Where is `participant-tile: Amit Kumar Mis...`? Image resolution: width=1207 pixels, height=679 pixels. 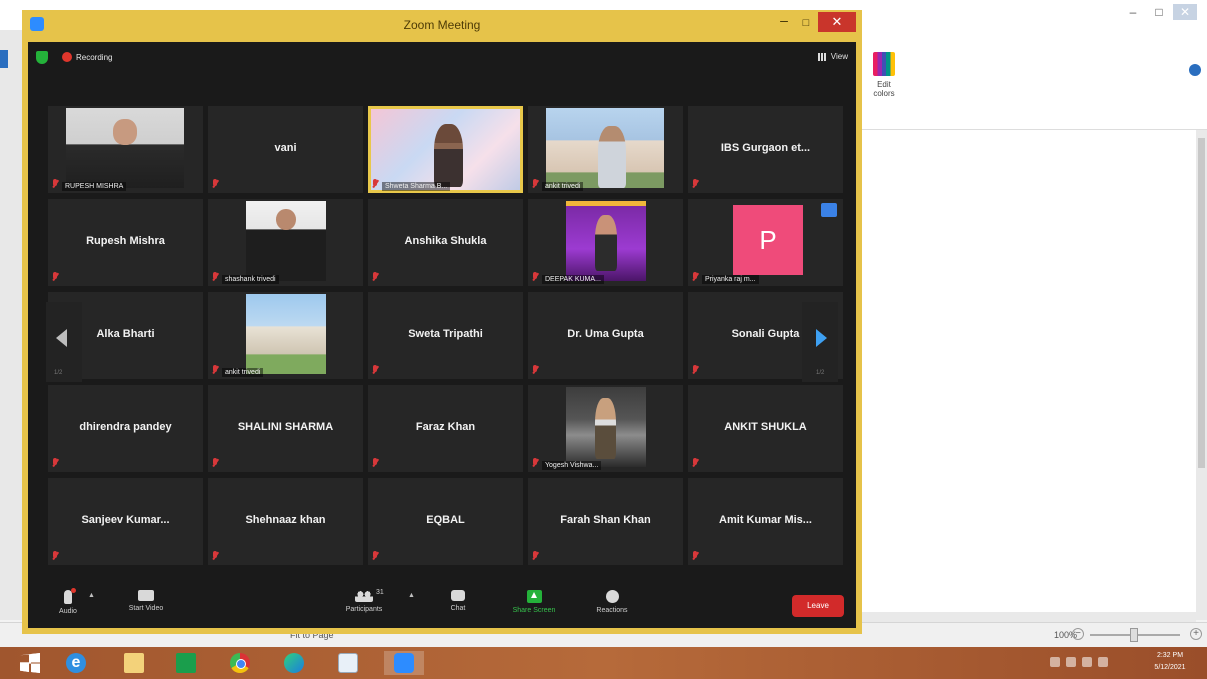
participant-tile: Amit Kumar Mis... is located at coordinates (765, 521).